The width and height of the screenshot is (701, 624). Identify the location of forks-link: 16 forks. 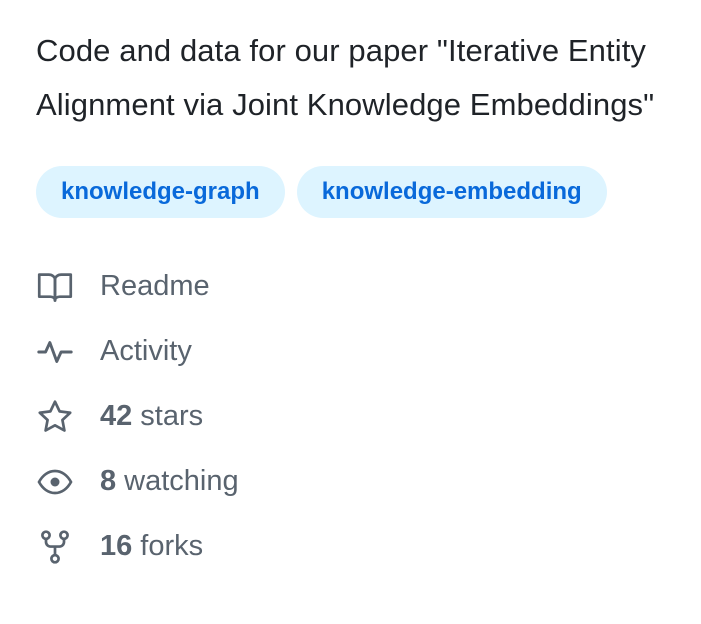
(356, 546).